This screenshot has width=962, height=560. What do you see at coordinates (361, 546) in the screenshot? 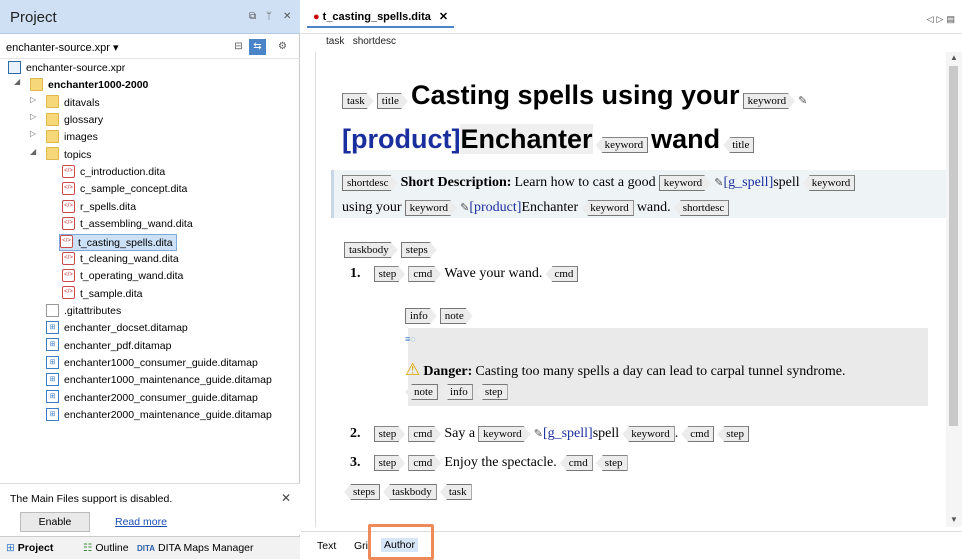
I see `tab-grid: Grid` at bounding box center [361, 546].